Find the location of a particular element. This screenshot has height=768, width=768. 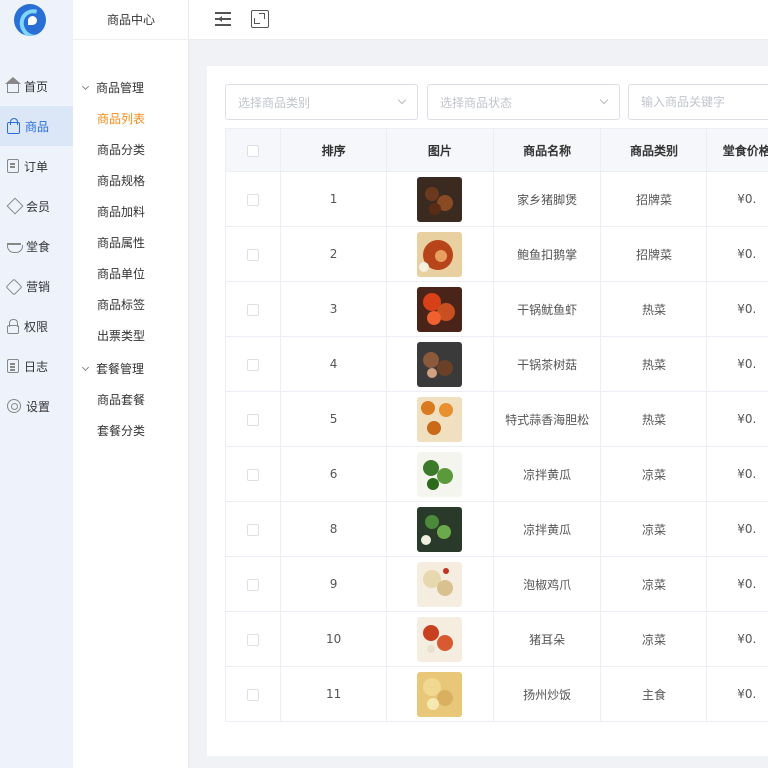

table-row: 3 干锅鱿鱼虾 热菜 ¥0. is located at coordinates (496, 309).